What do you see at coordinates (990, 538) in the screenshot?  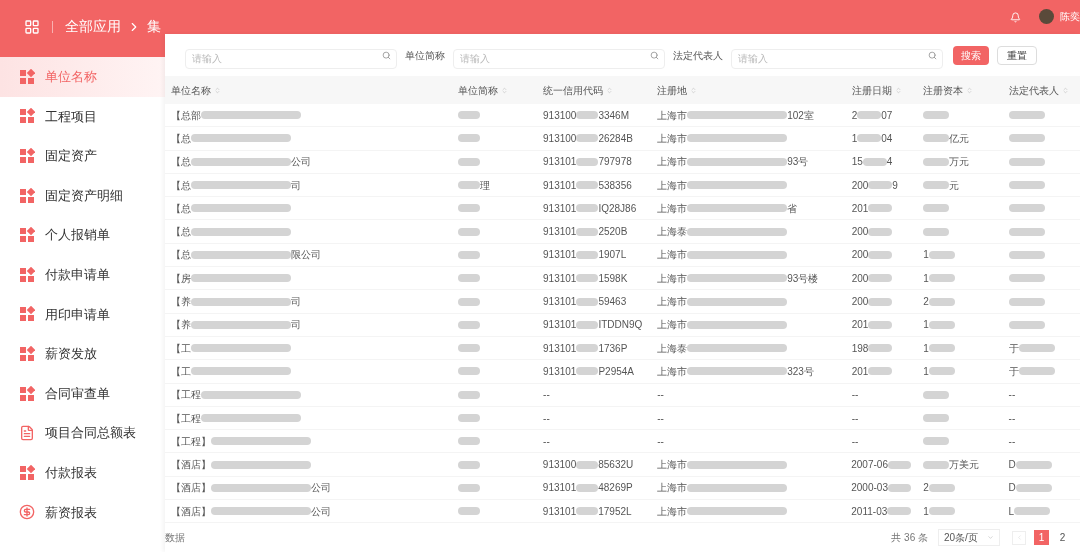 I see `chevron-down-icon` at bounding box center [990, 538].